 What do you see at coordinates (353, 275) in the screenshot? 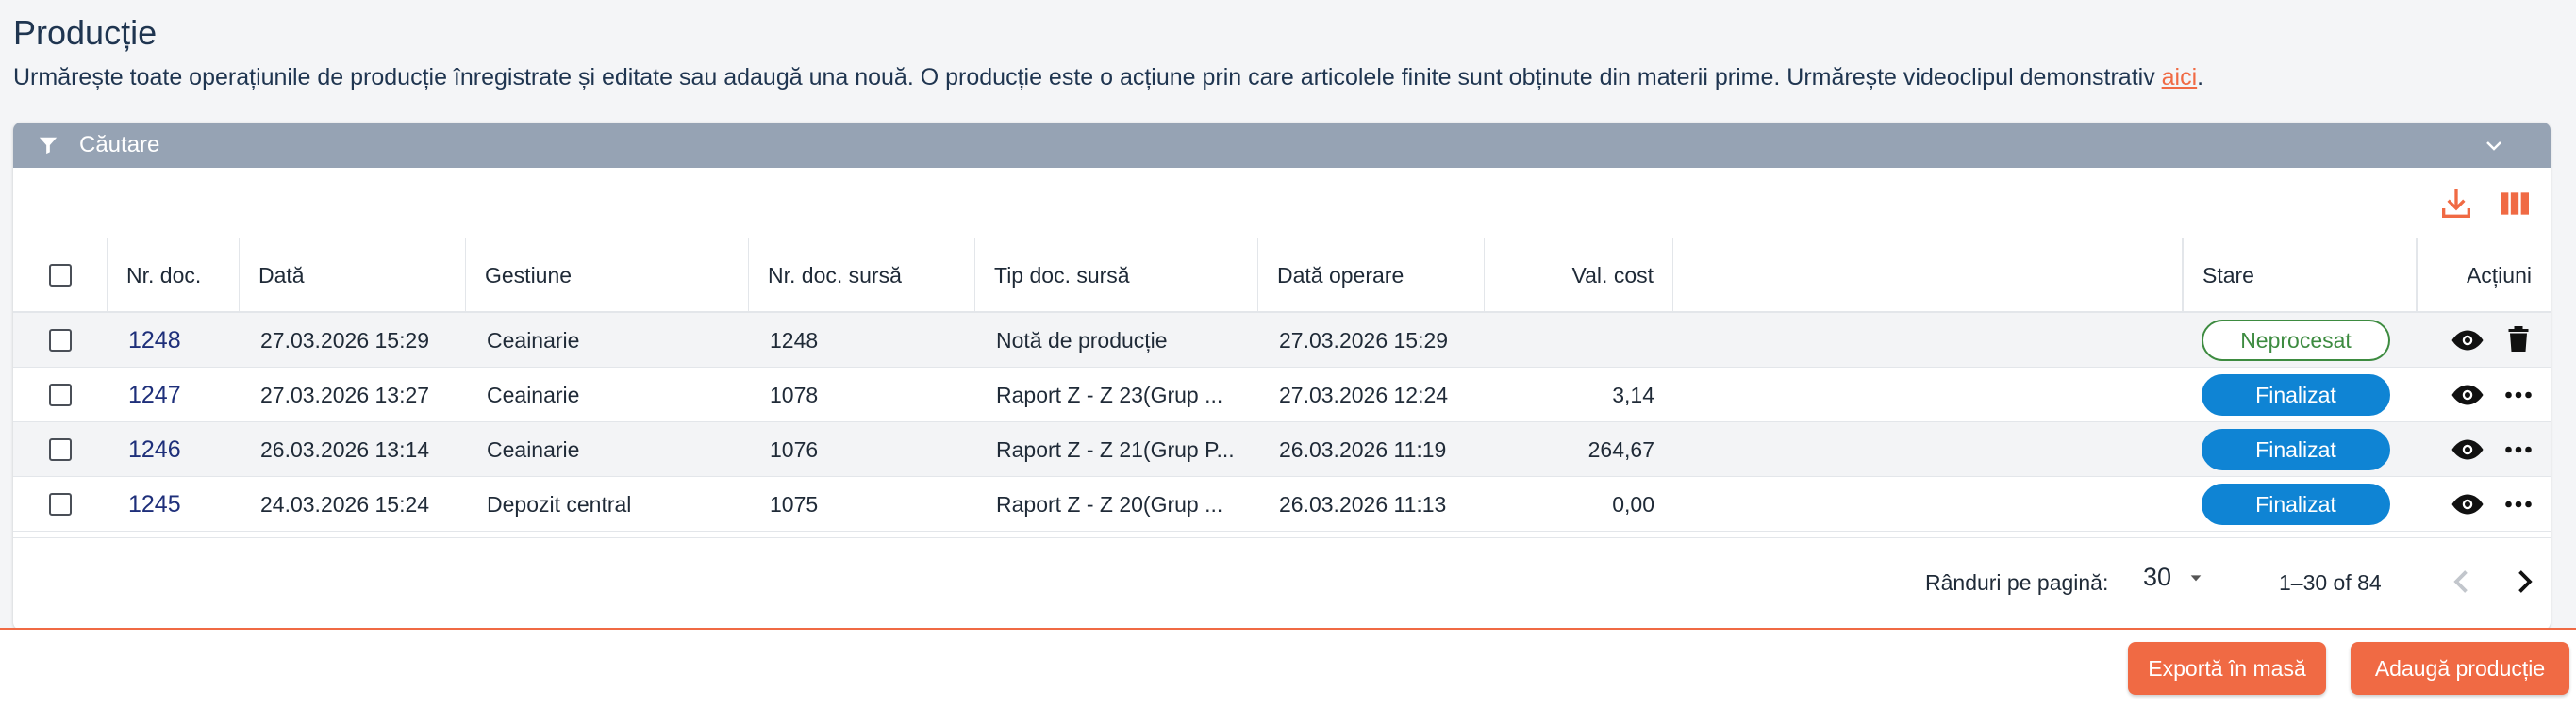
I see `col-data: Dată` at bounding box center [353, 275].